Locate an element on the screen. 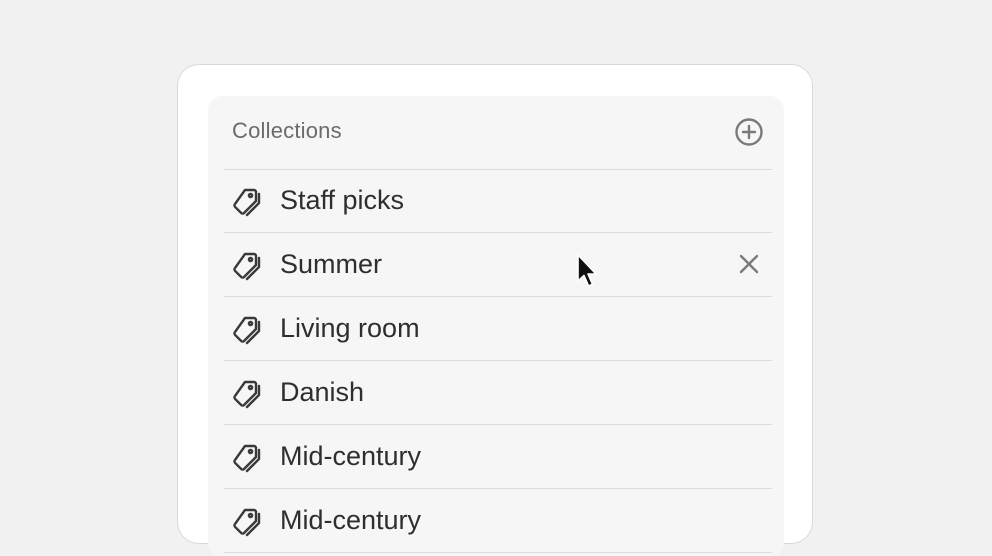 This screenshot has height=556, width=992. collection-item: Living room is located at coordinates (498, 329).